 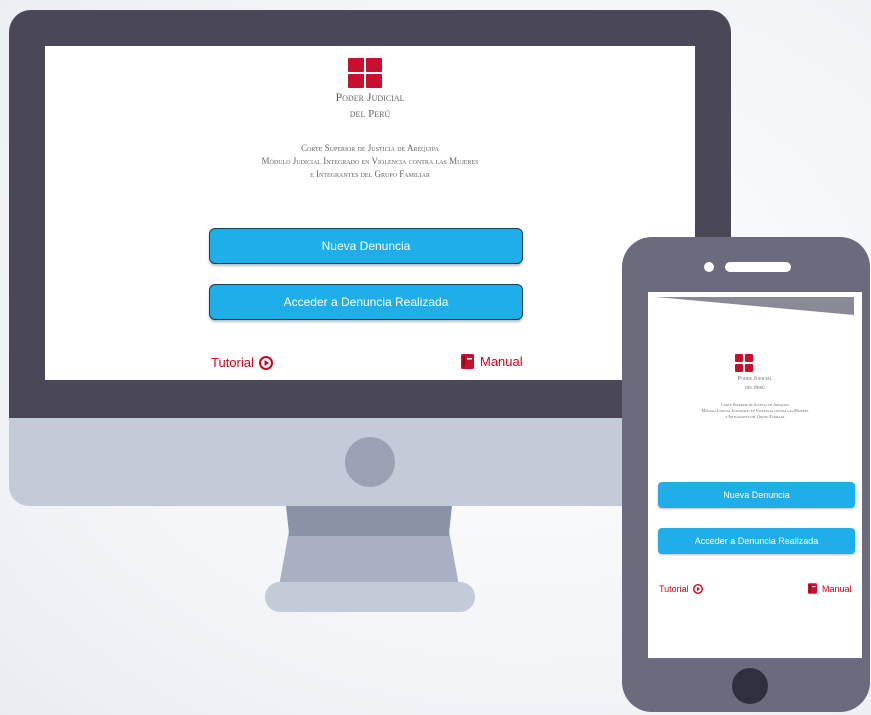 I want to click on phone-speaker, so click(x=758, y=267).